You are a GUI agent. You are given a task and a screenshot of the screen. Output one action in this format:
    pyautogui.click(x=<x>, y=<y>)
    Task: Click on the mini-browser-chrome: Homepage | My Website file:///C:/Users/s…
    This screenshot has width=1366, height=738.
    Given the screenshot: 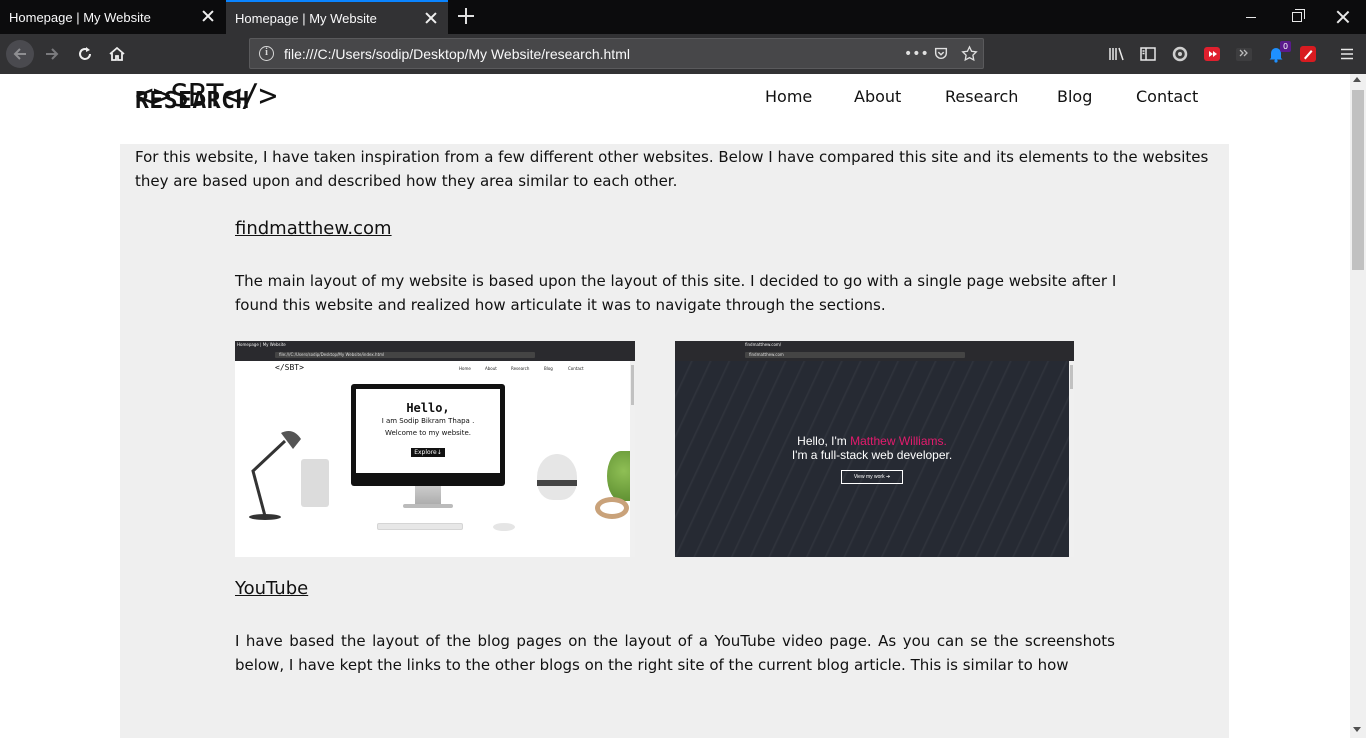 What is the action you would take?
    pyautogui.click(x=435, y=351)
    